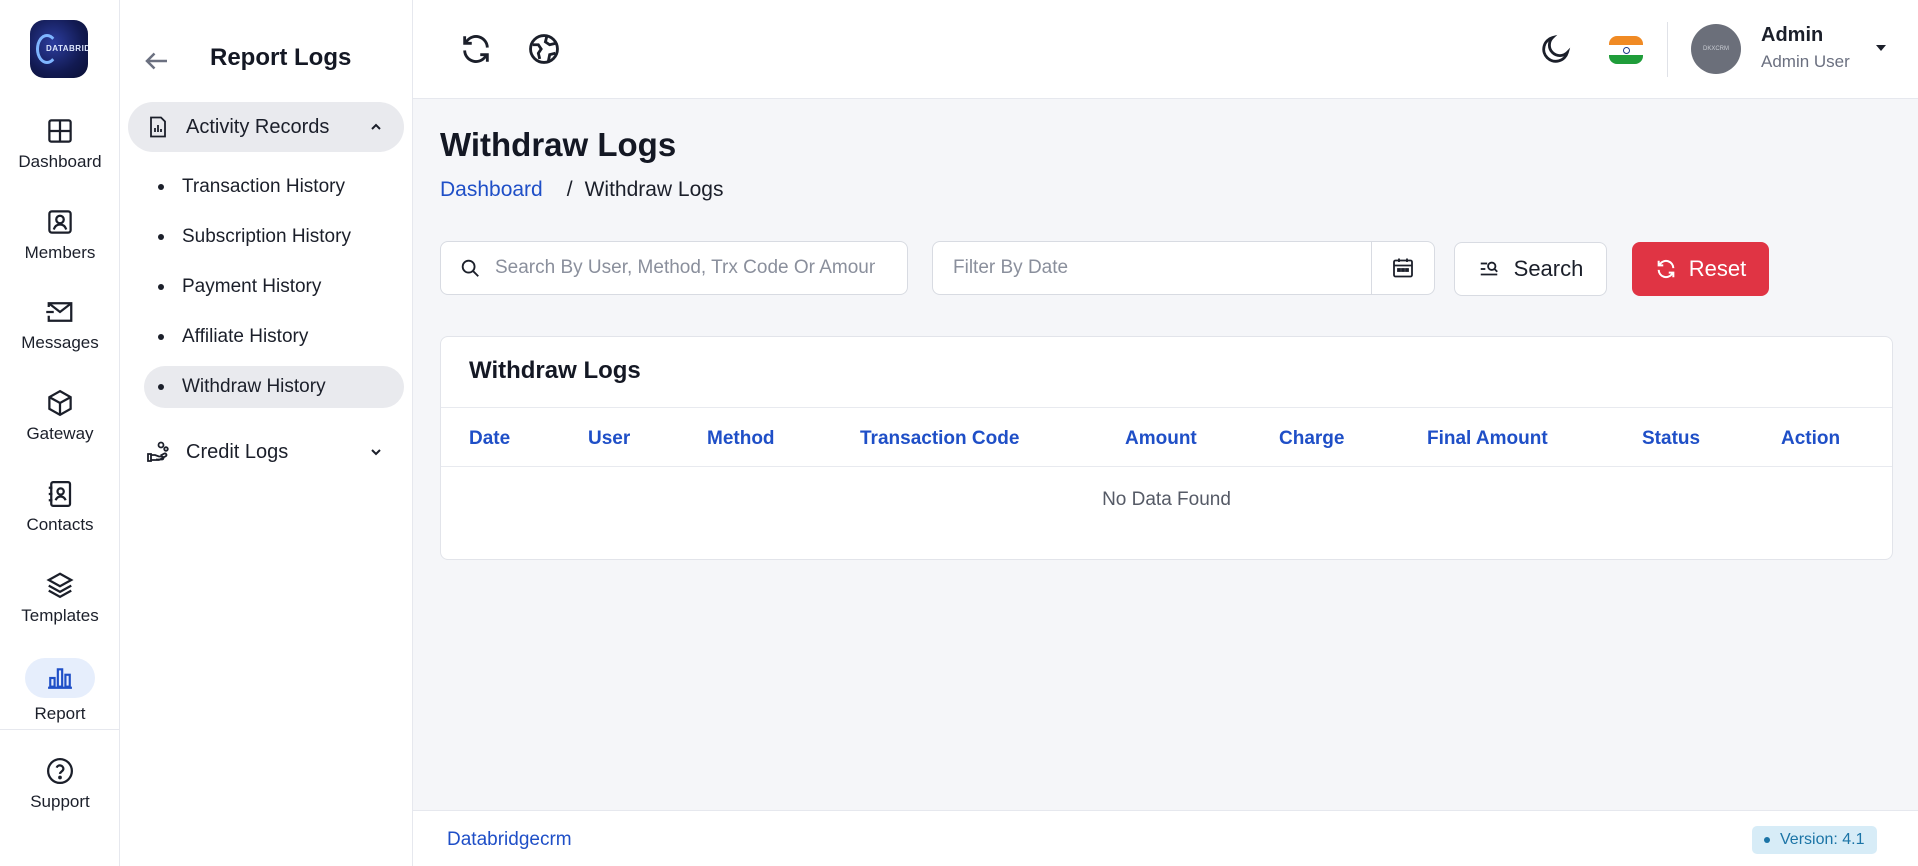  I want to click on dark-mode-moon-icon, so click(1556, 49).